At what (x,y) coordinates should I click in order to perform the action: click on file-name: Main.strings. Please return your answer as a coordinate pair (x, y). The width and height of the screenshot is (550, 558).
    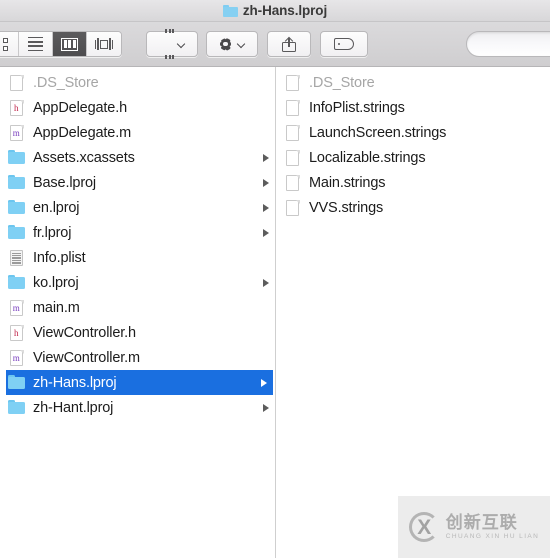
    Looking at the image, I should click on (347, 182).